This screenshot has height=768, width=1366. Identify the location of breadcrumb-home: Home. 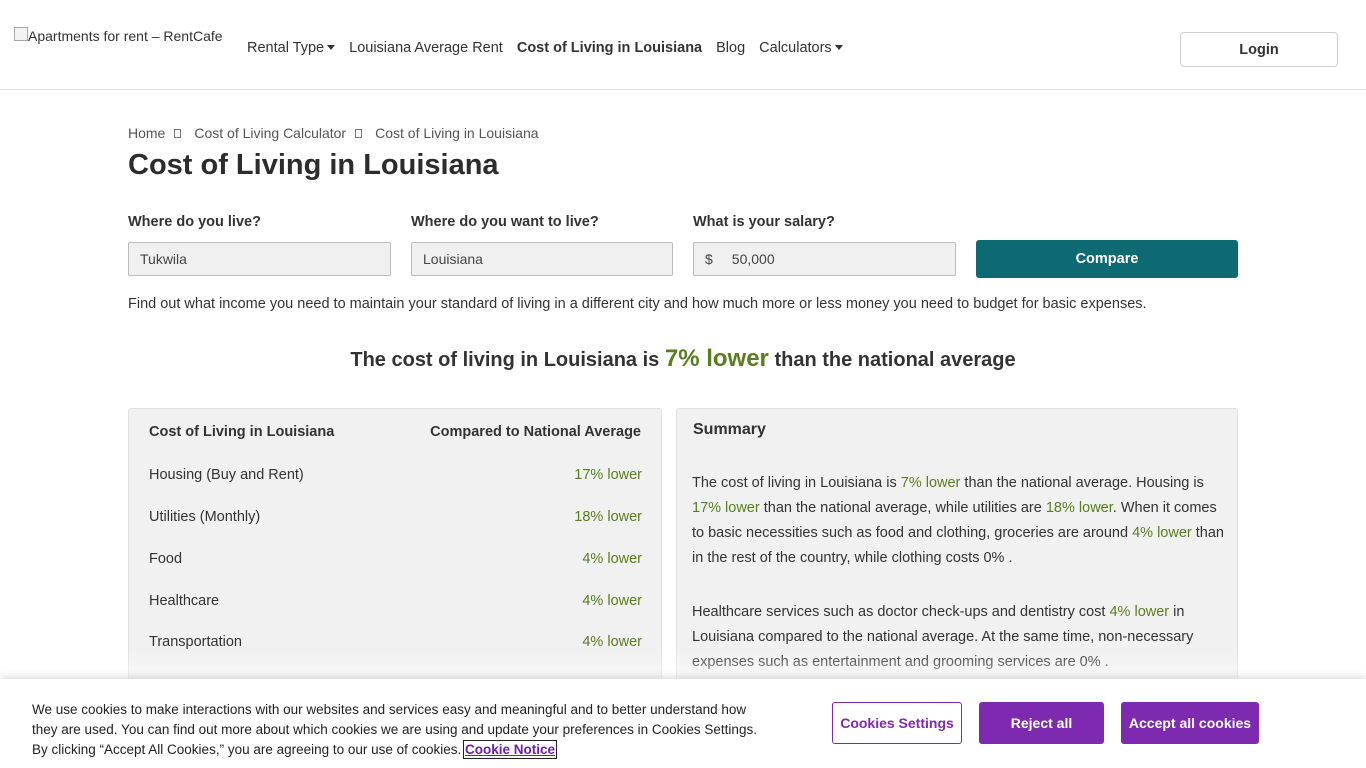
(146, 133).